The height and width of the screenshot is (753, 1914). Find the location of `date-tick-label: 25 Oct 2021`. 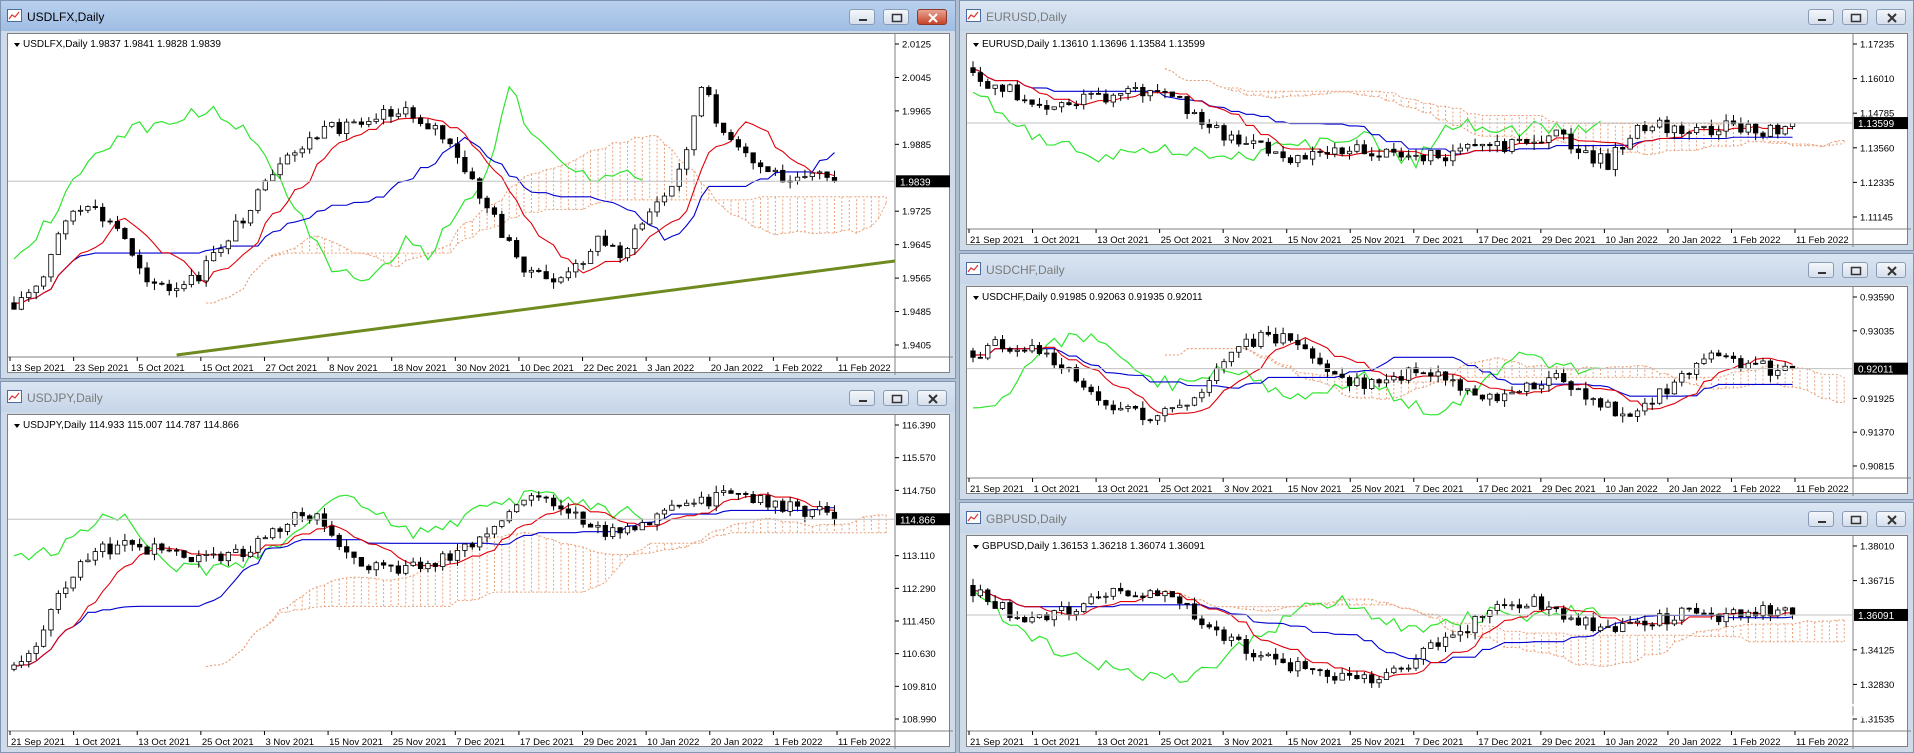

date-tick-label: 25 Oct 2021 is located at coordinates (1187, 240).